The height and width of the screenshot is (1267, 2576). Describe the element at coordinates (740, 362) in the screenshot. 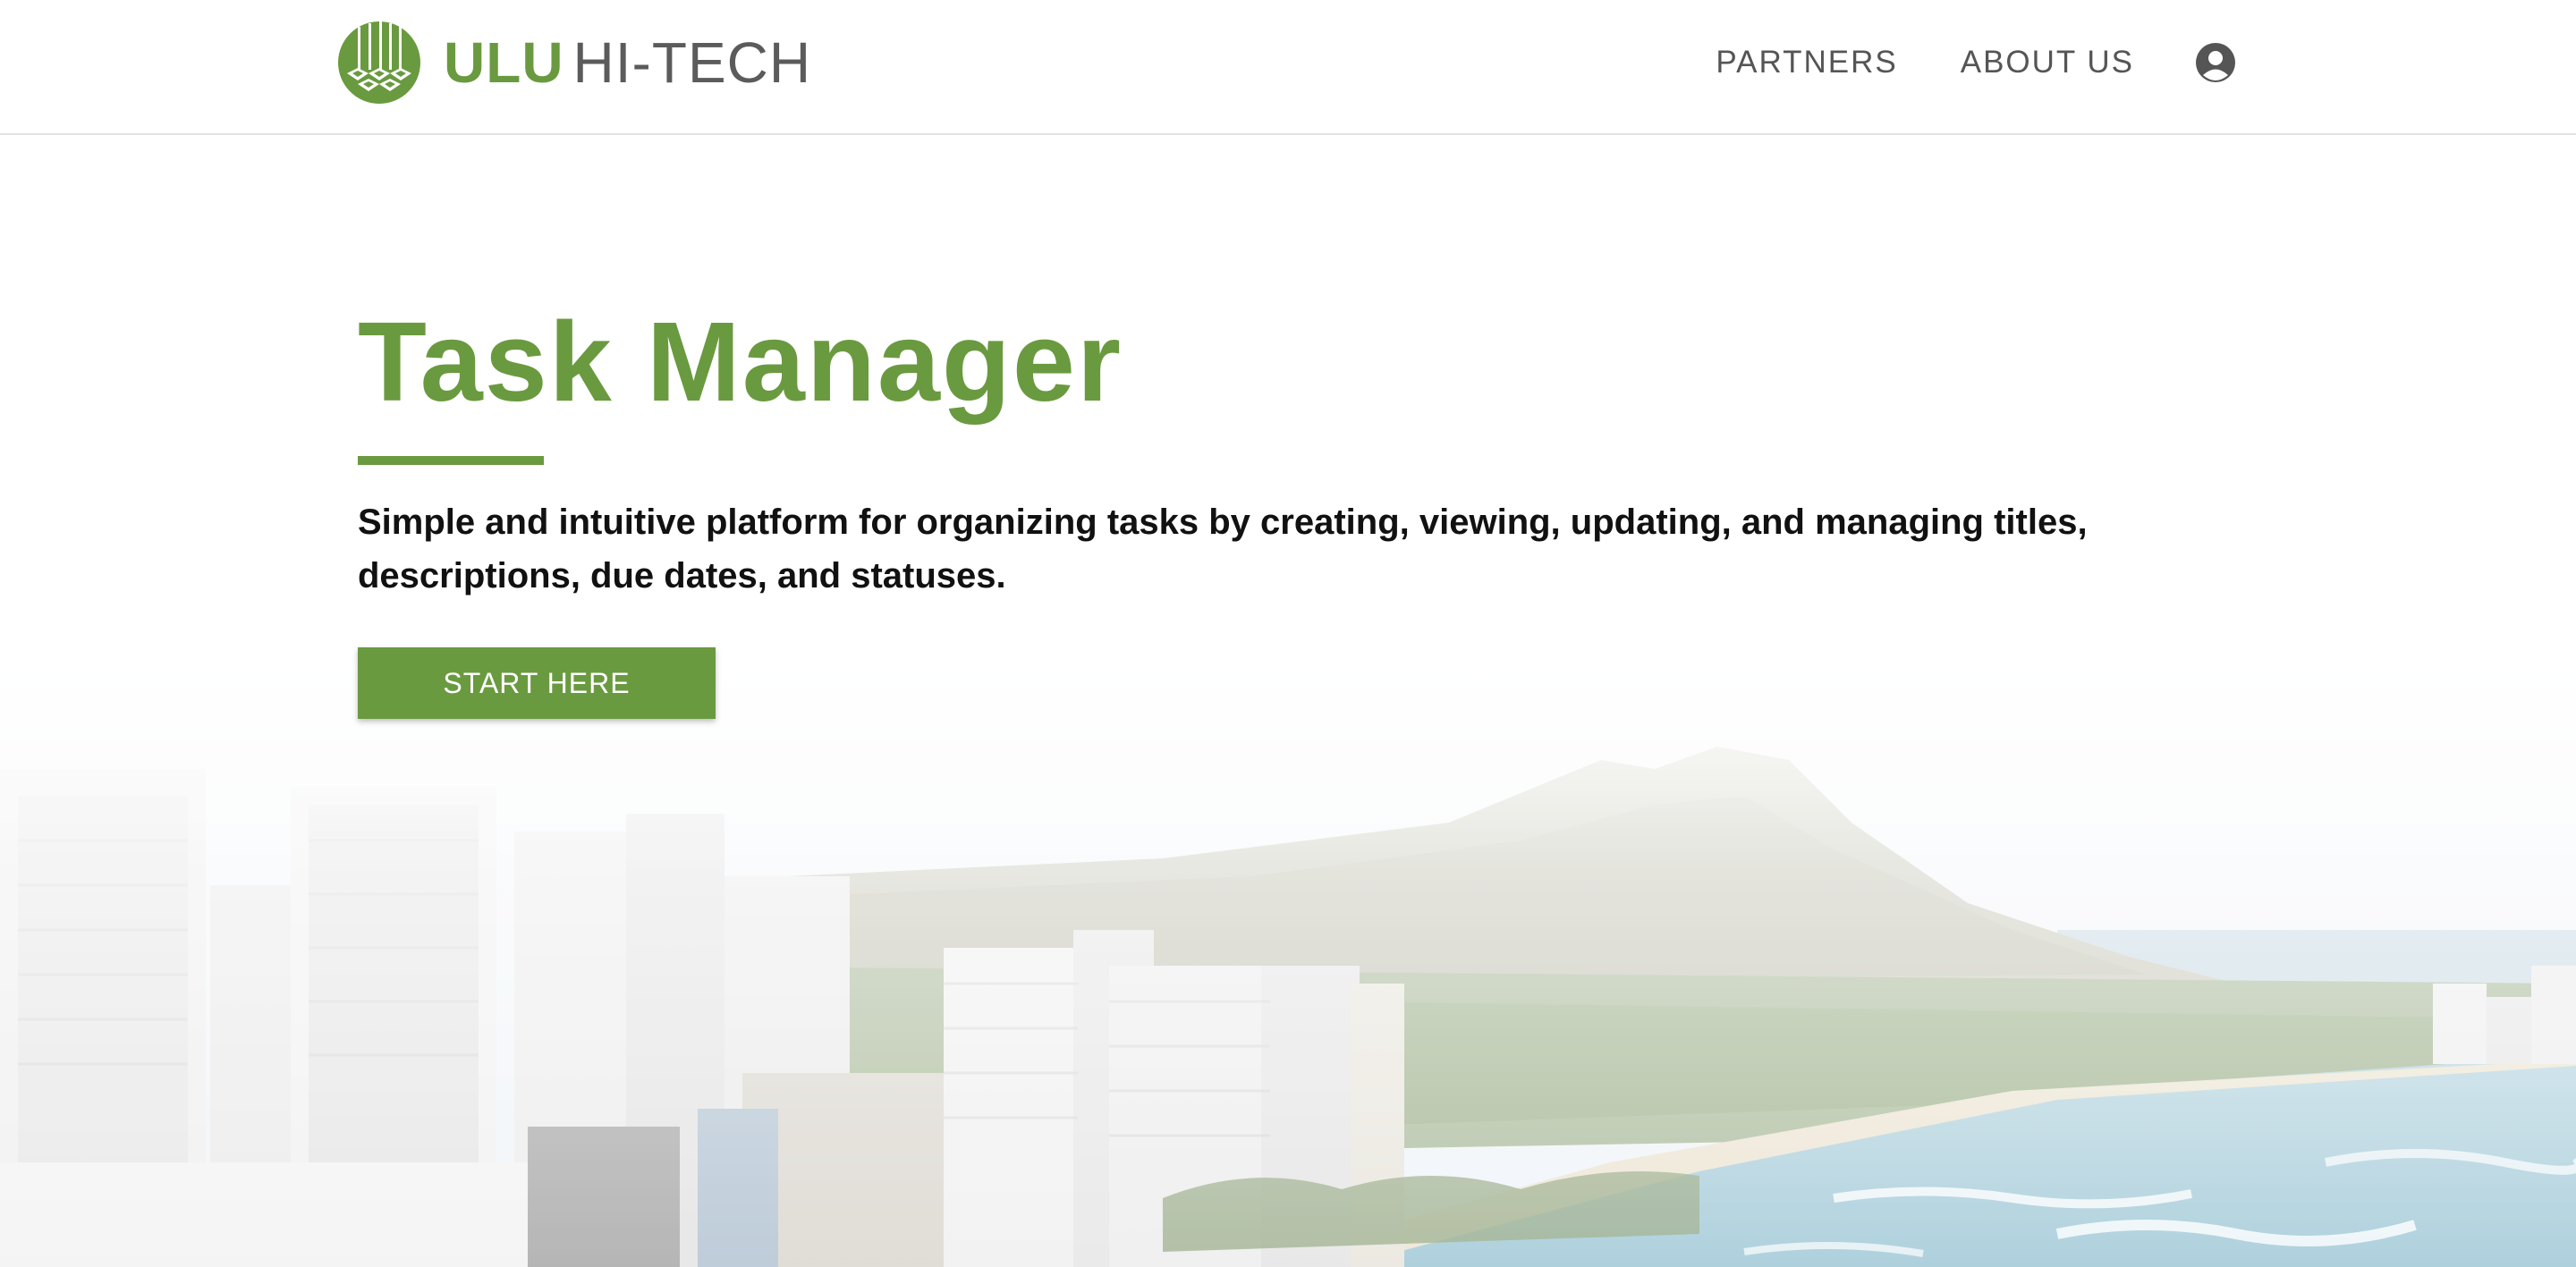

I see `hero-title: Task Manager` at that location.